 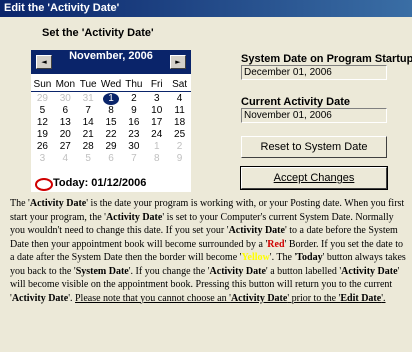 I want to click on description-segment: ' prior to the ', so click(x=314, y=298).